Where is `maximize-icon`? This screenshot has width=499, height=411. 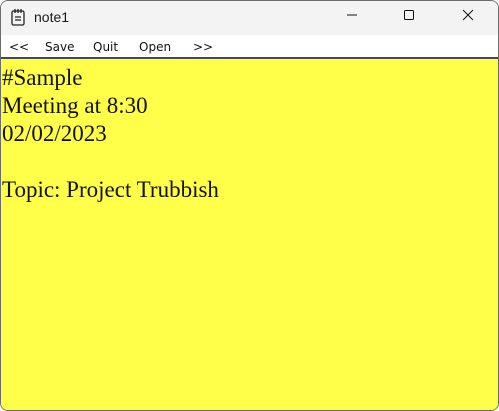 maximize-icon is located at coordinates (409, 17).